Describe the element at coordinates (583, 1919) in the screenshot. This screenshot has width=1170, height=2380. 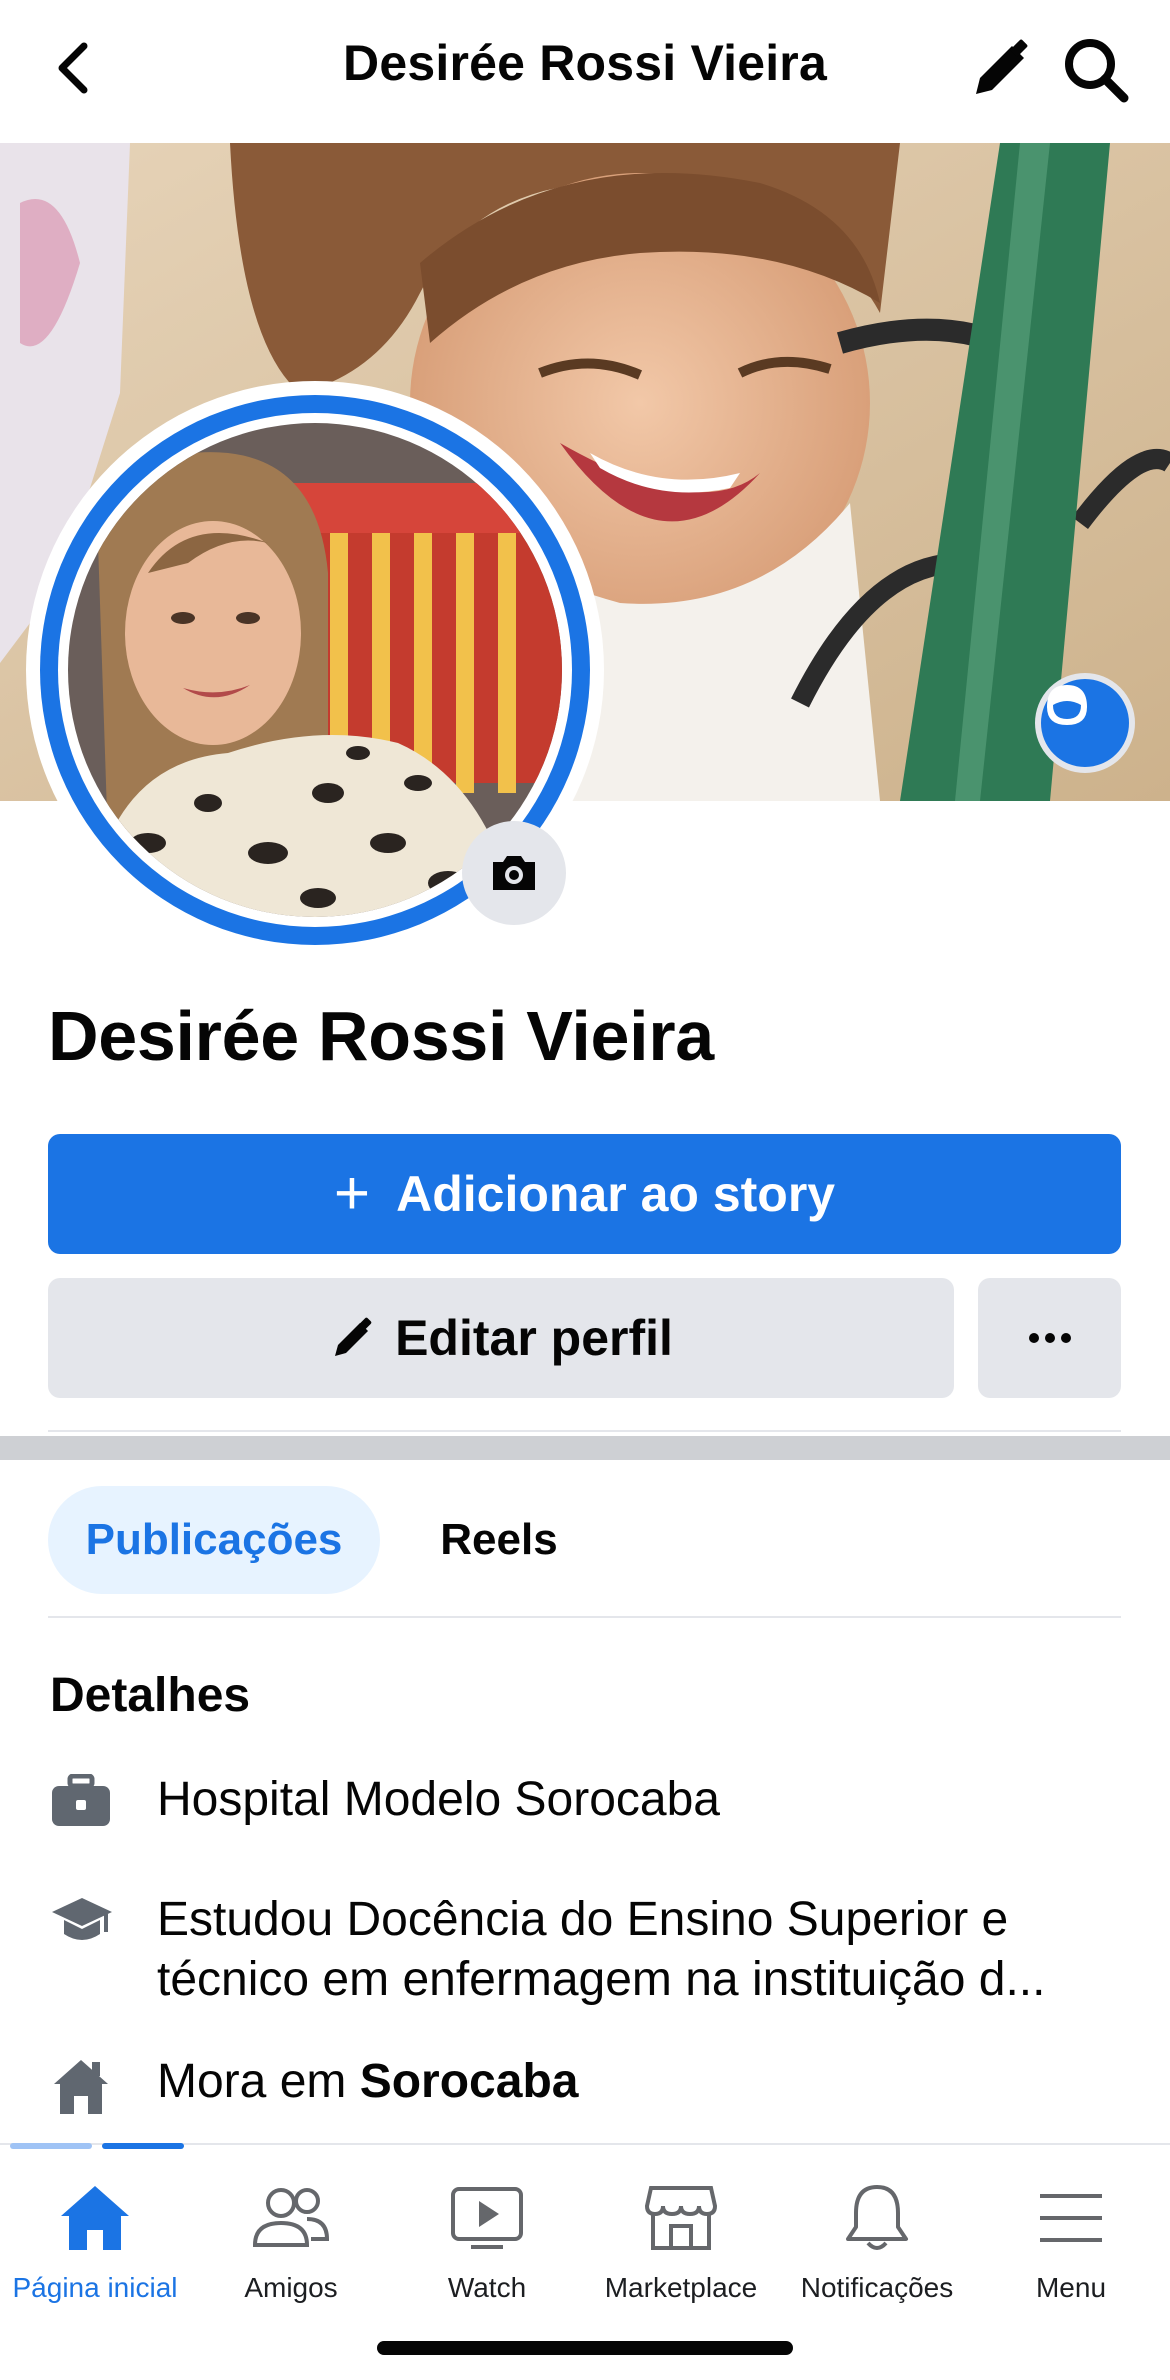
I see `detail-education-line1: Estudou Docência do Ensino Superior e` at that location.